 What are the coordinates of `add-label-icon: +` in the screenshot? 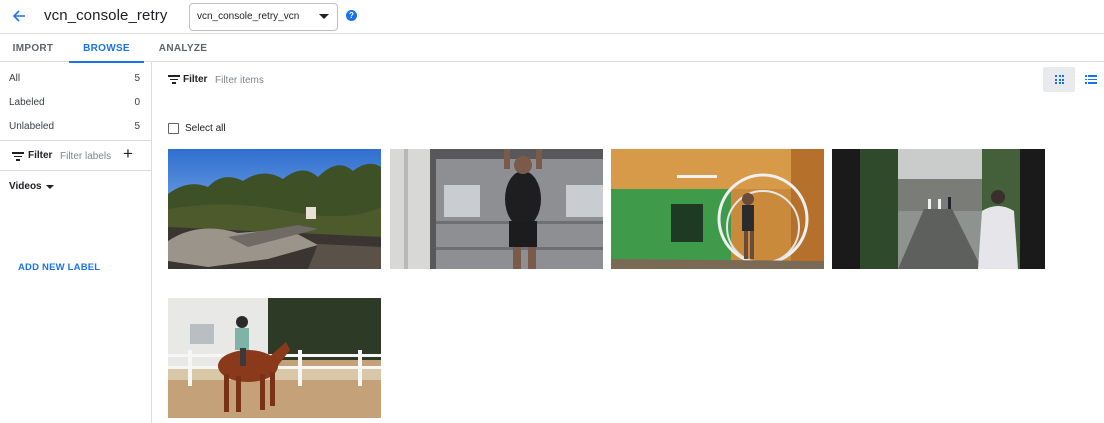 It's located at (128, 154).